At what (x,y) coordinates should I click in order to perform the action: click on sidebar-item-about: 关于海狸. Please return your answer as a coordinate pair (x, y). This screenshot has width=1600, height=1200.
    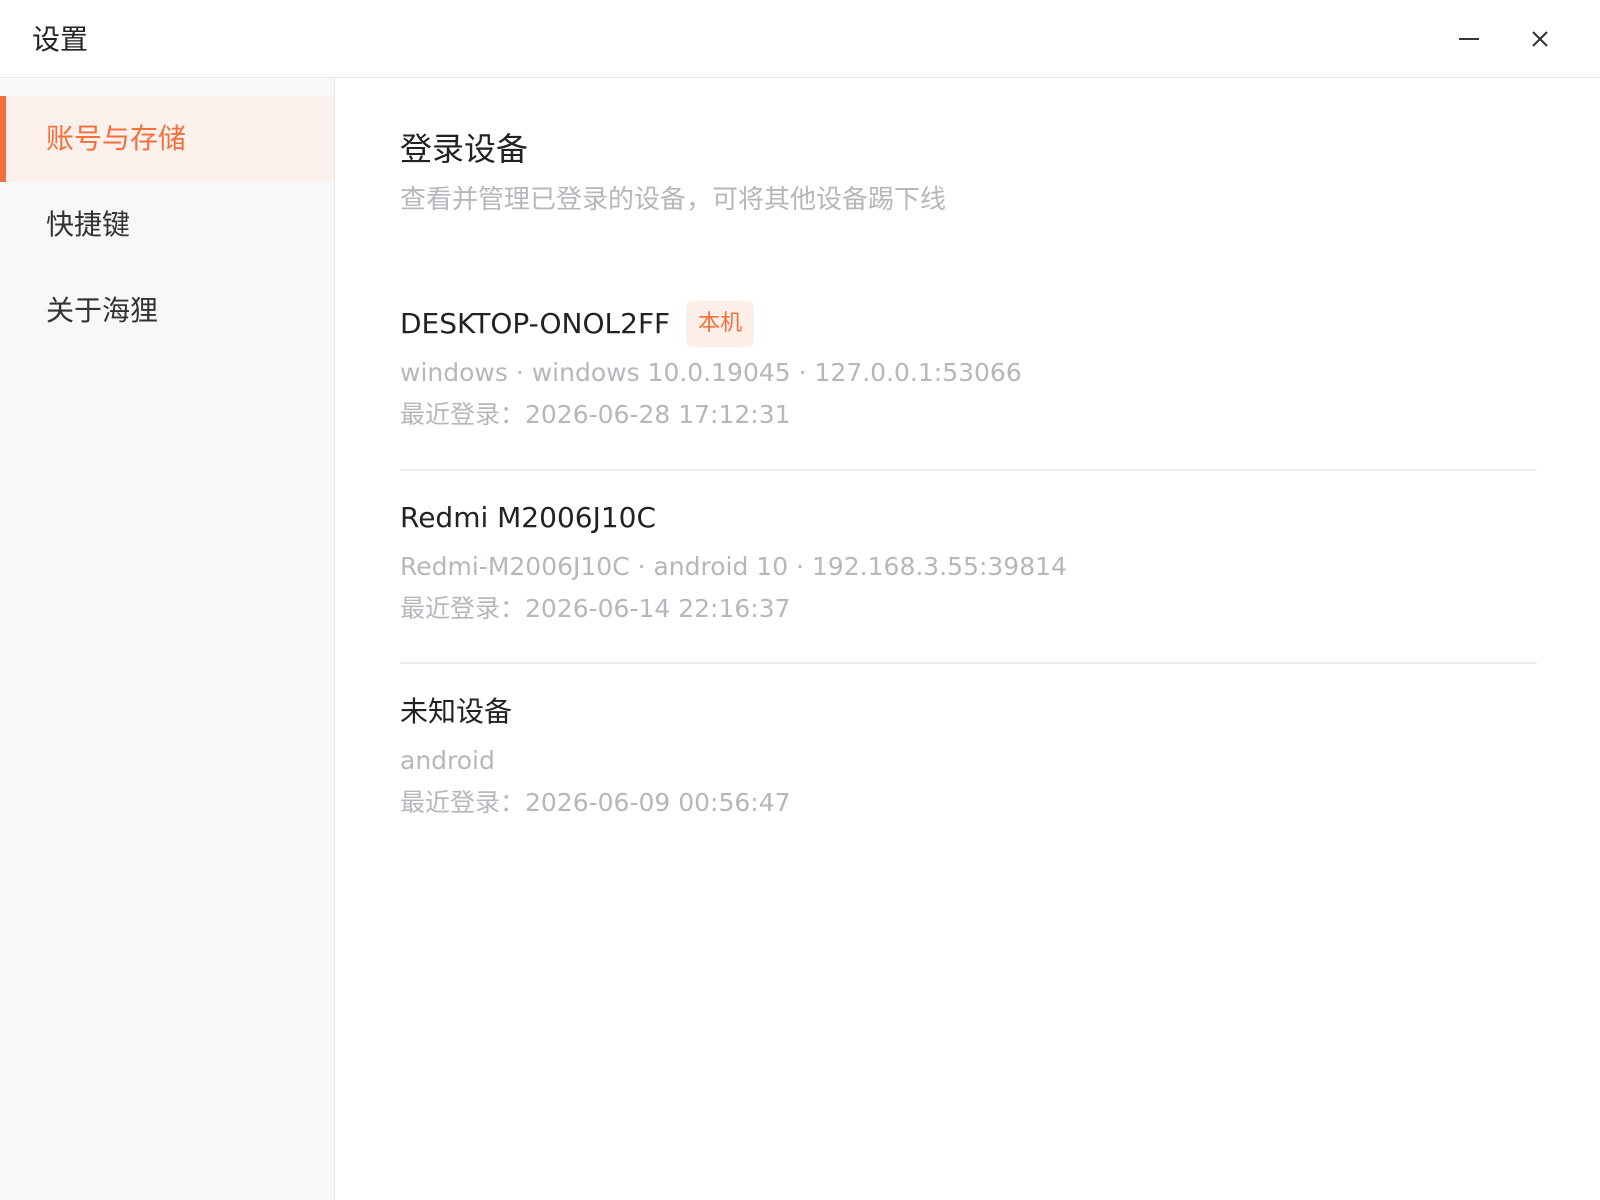
    Looking at the image, I should click on (167, 311).